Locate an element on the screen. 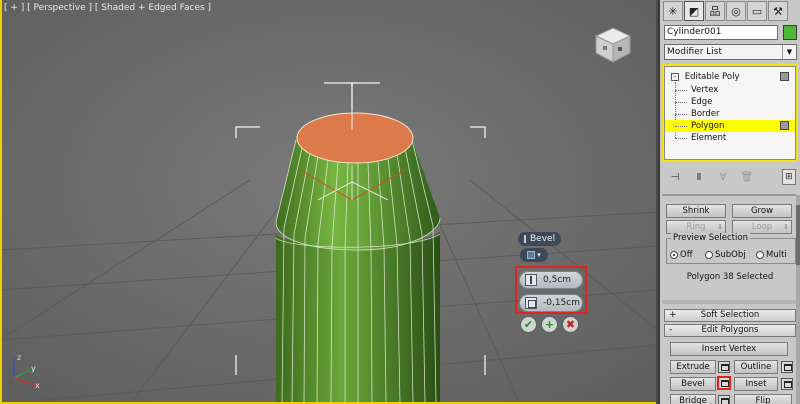 This screenshot has width=800, height=404. caddy-buttons: ✔ + ✖ is located at coordinates (549, 324).